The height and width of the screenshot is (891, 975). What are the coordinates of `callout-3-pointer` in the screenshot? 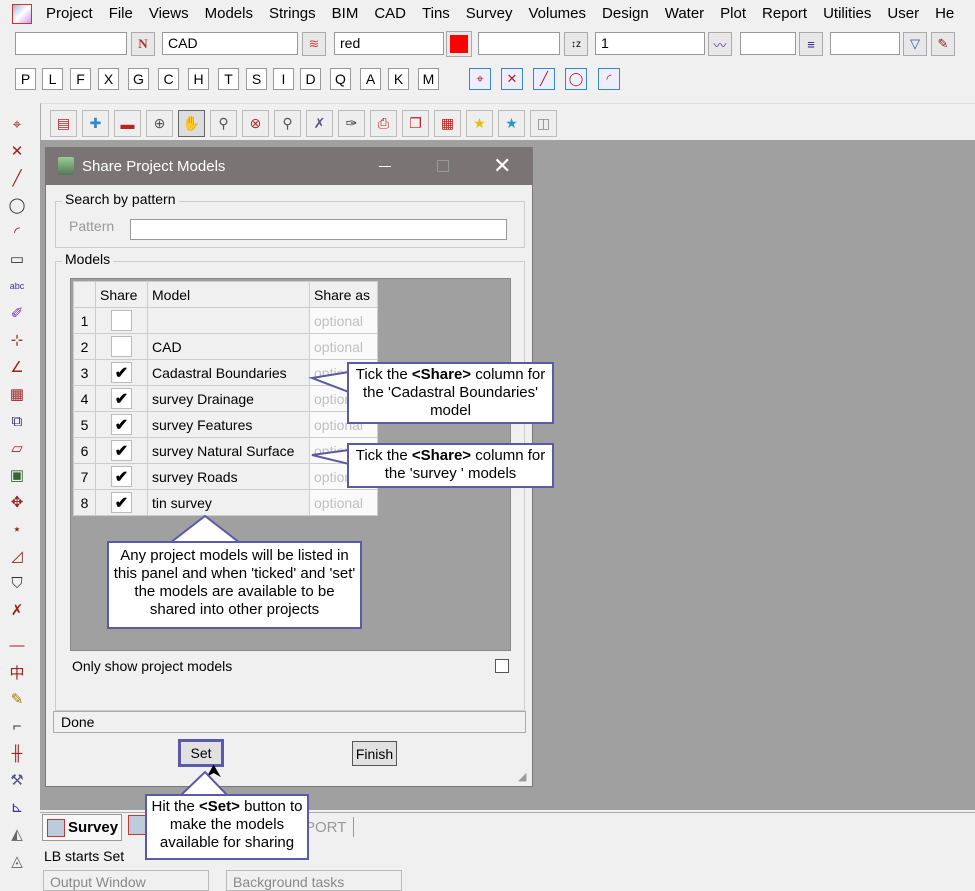 It's located at (205, 529).